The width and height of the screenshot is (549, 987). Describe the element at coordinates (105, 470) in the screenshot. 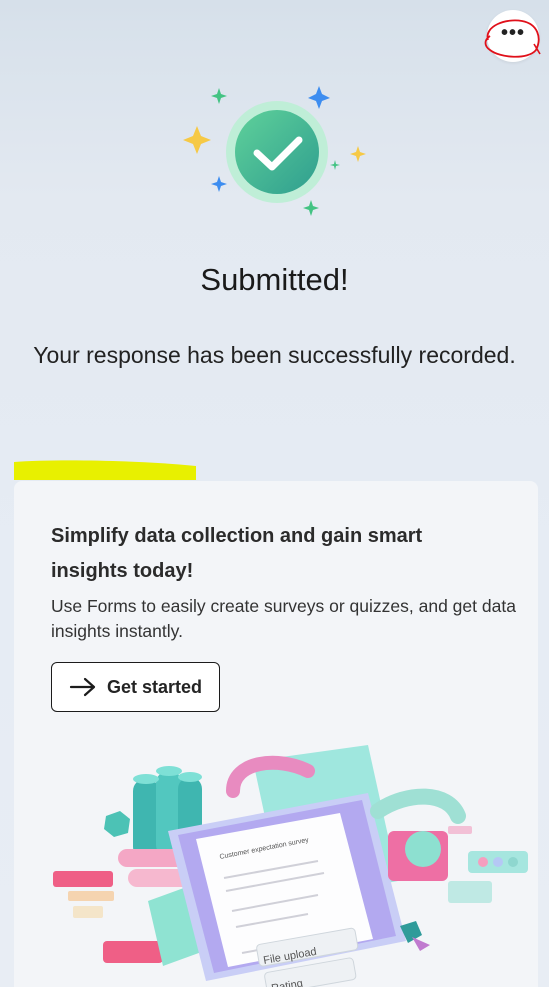

I see `yellow-highlight-annotation` at that location.